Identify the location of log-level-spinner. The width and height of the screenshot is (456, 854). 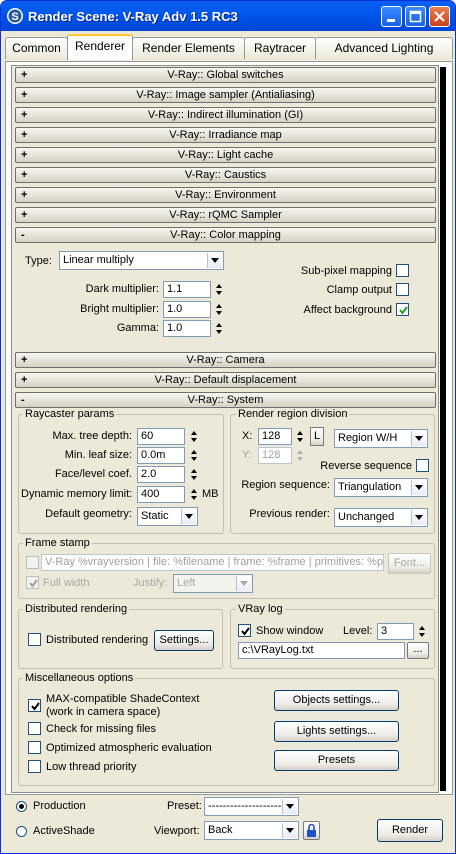
(422, 631).